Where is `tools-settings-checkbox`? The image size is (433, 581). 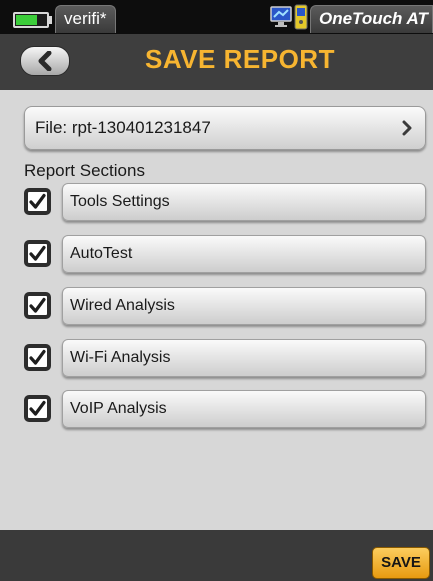
tools-settings-checkbox is located at coordinates (37, 201).